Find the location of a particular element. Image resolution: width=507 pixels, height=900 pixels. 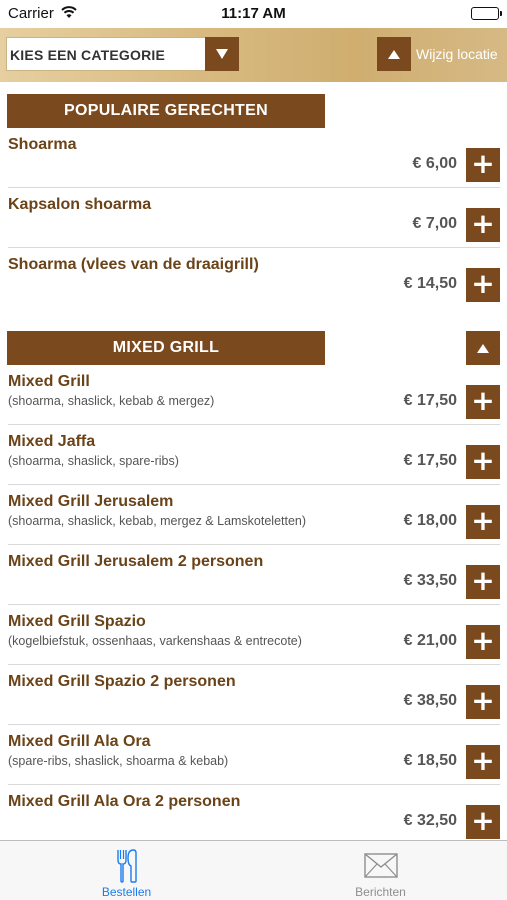

status-time: 11:17 AM is located at coordinates (253, 13).